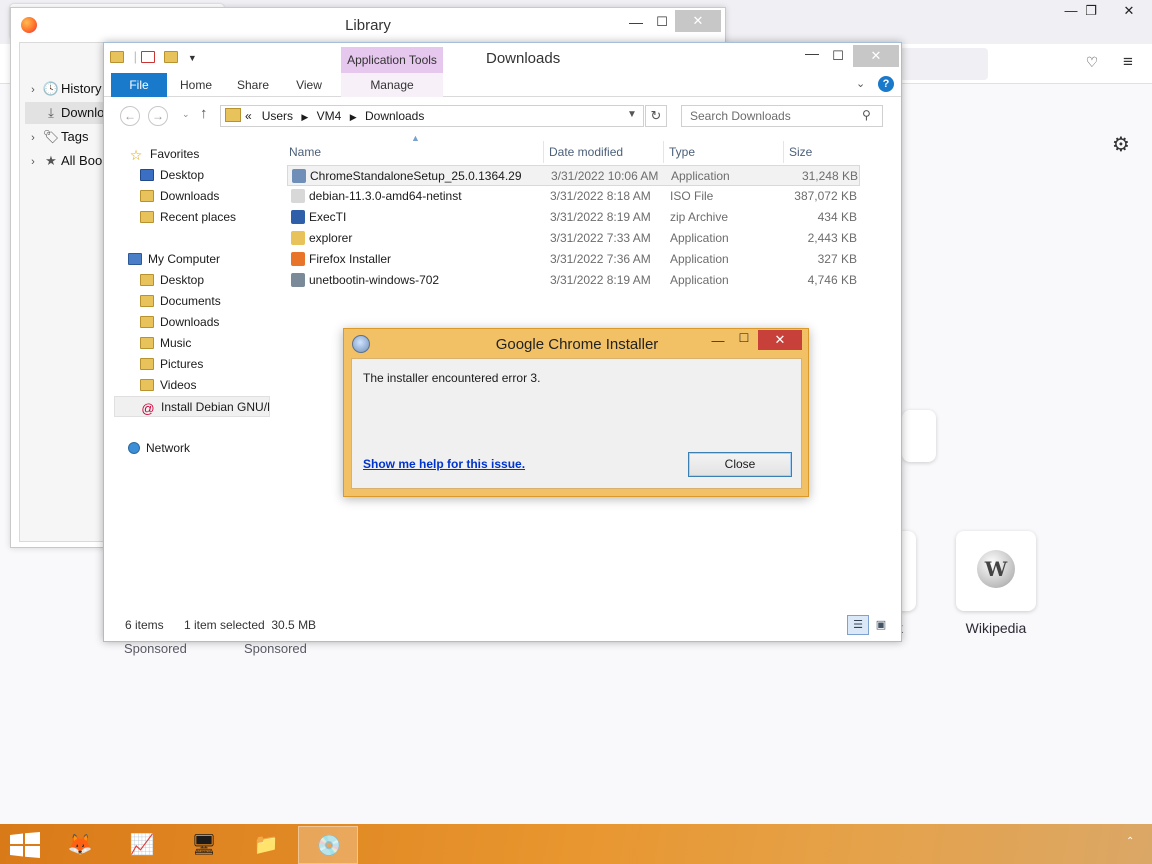  Describe the element at coordinates (866, 115) in the screenshot. I see `search-icon: ⚲` at that location.